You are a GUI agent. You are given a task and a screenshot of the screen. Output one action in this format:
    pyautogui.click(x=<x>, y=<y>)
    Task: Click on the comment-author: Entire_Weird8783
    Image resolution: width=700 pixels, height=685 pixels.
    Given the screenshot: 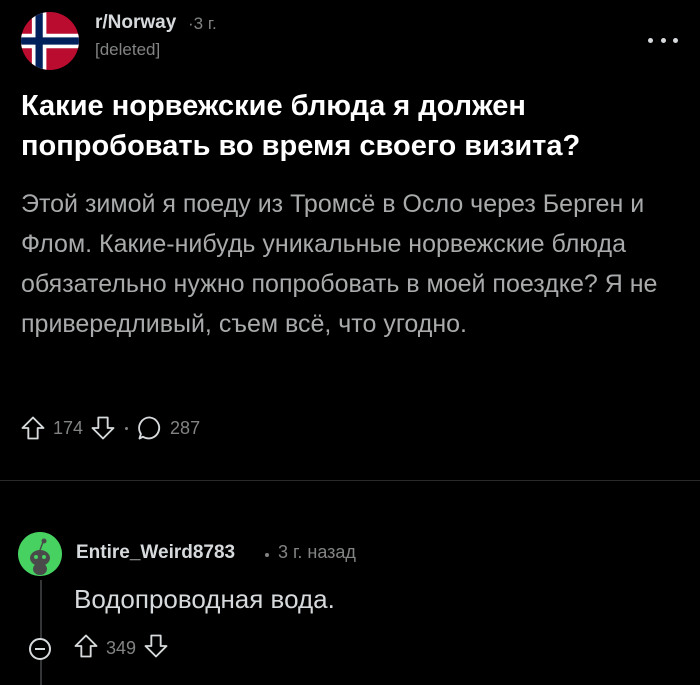 What is the action you would take?
    pyautogui.click(x=155, y=553)
    